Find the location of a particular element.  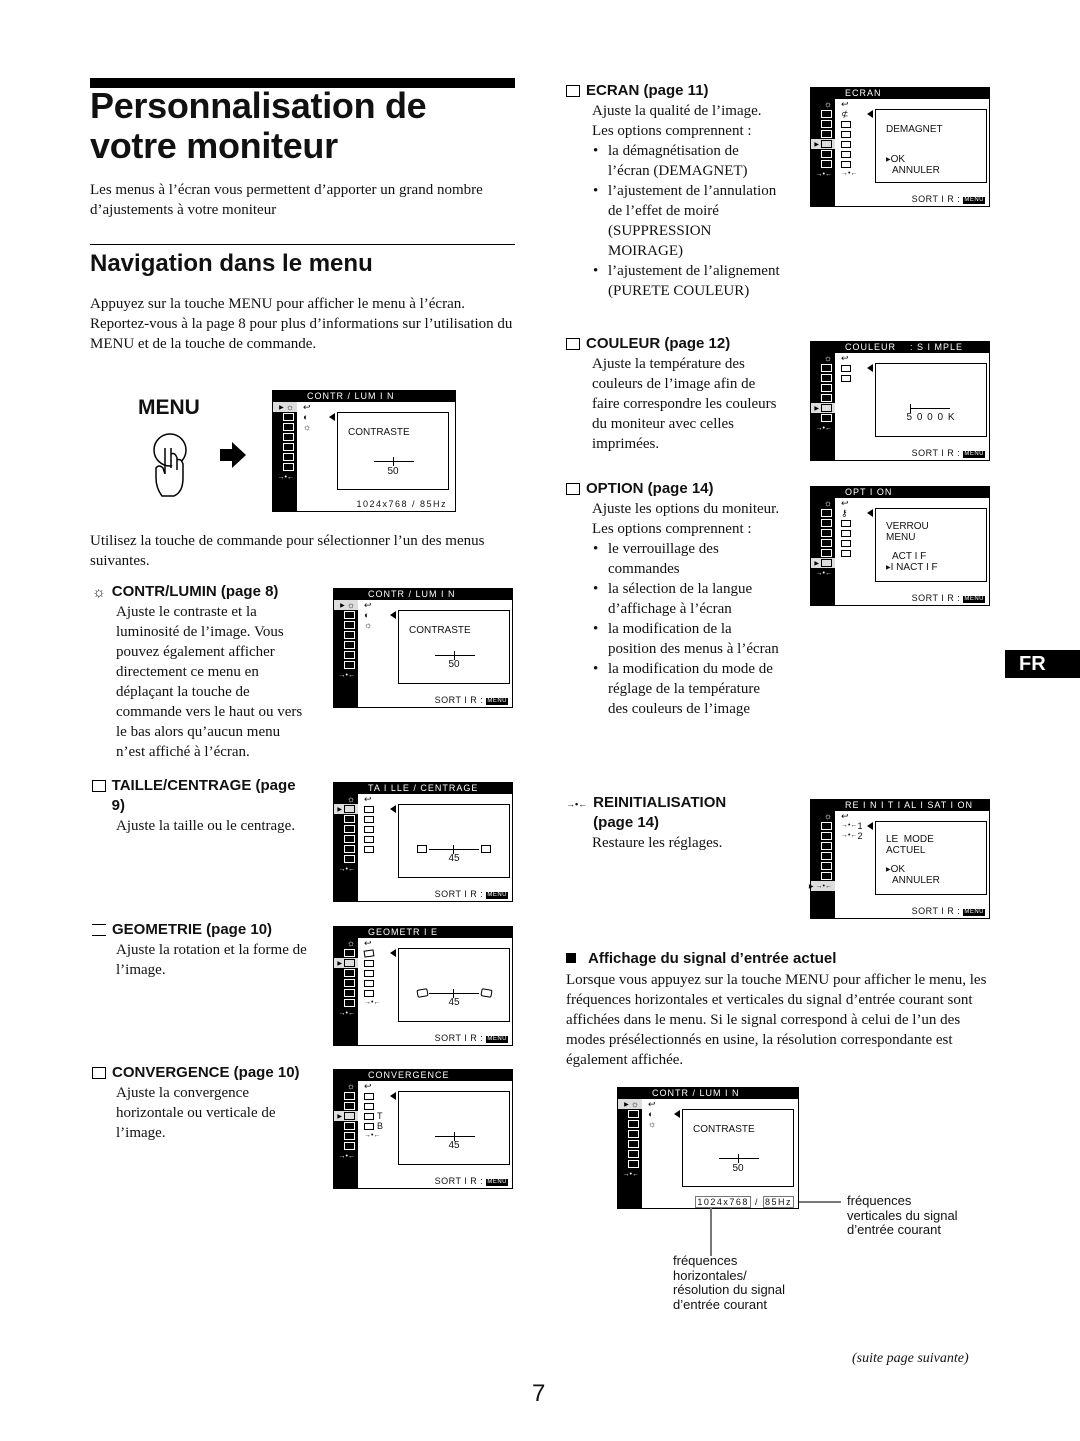

osd-icon-color is located at coordinates (823, 553).